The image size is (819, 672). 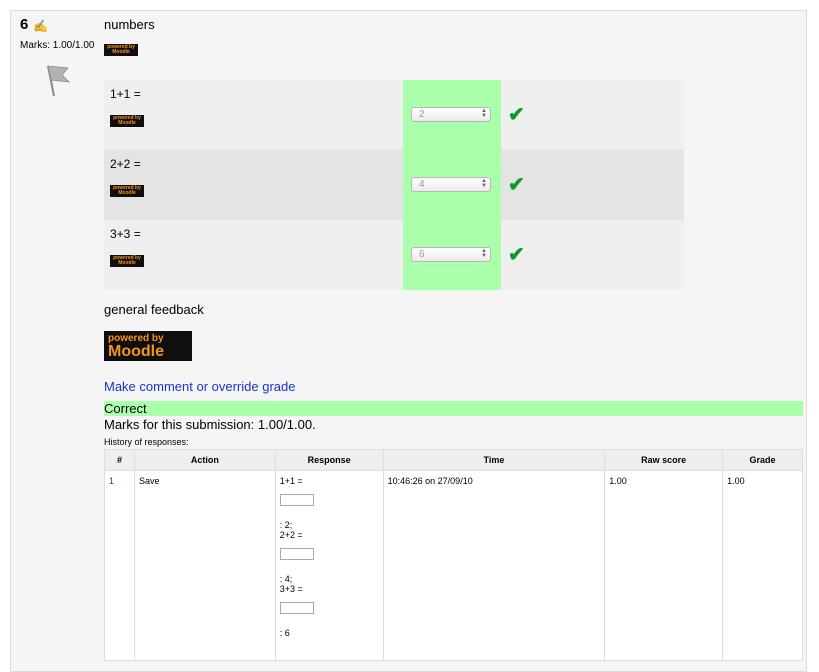 I want to click on match-row: 1+1 = powered by Moodle 2 ▲ ▼ ✔, so click(x=394, y=115).